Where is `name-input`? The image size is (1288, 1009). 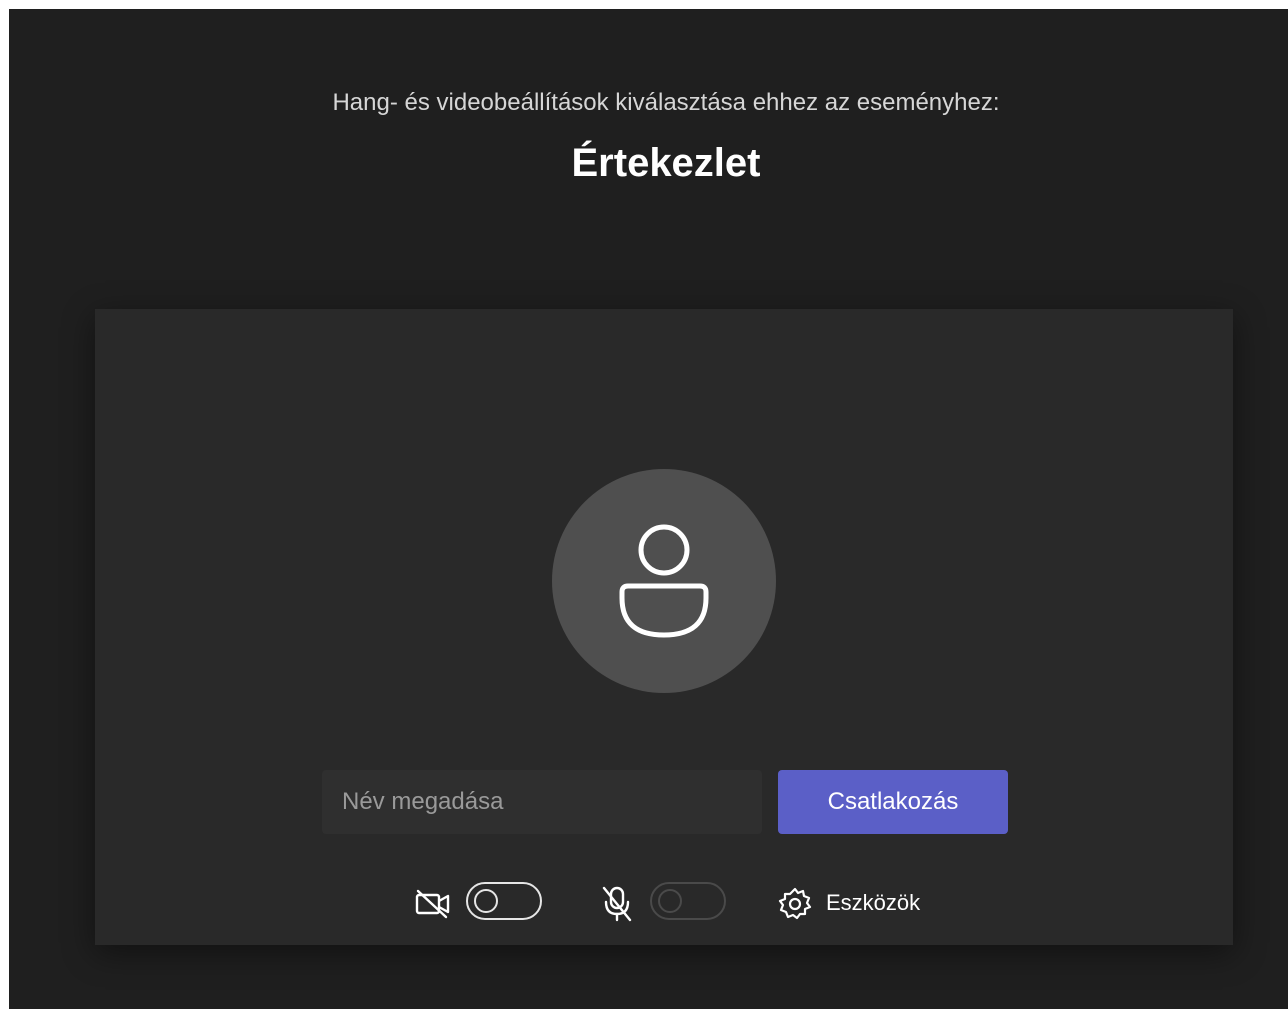
name-input is located at coordinates (542, 802).